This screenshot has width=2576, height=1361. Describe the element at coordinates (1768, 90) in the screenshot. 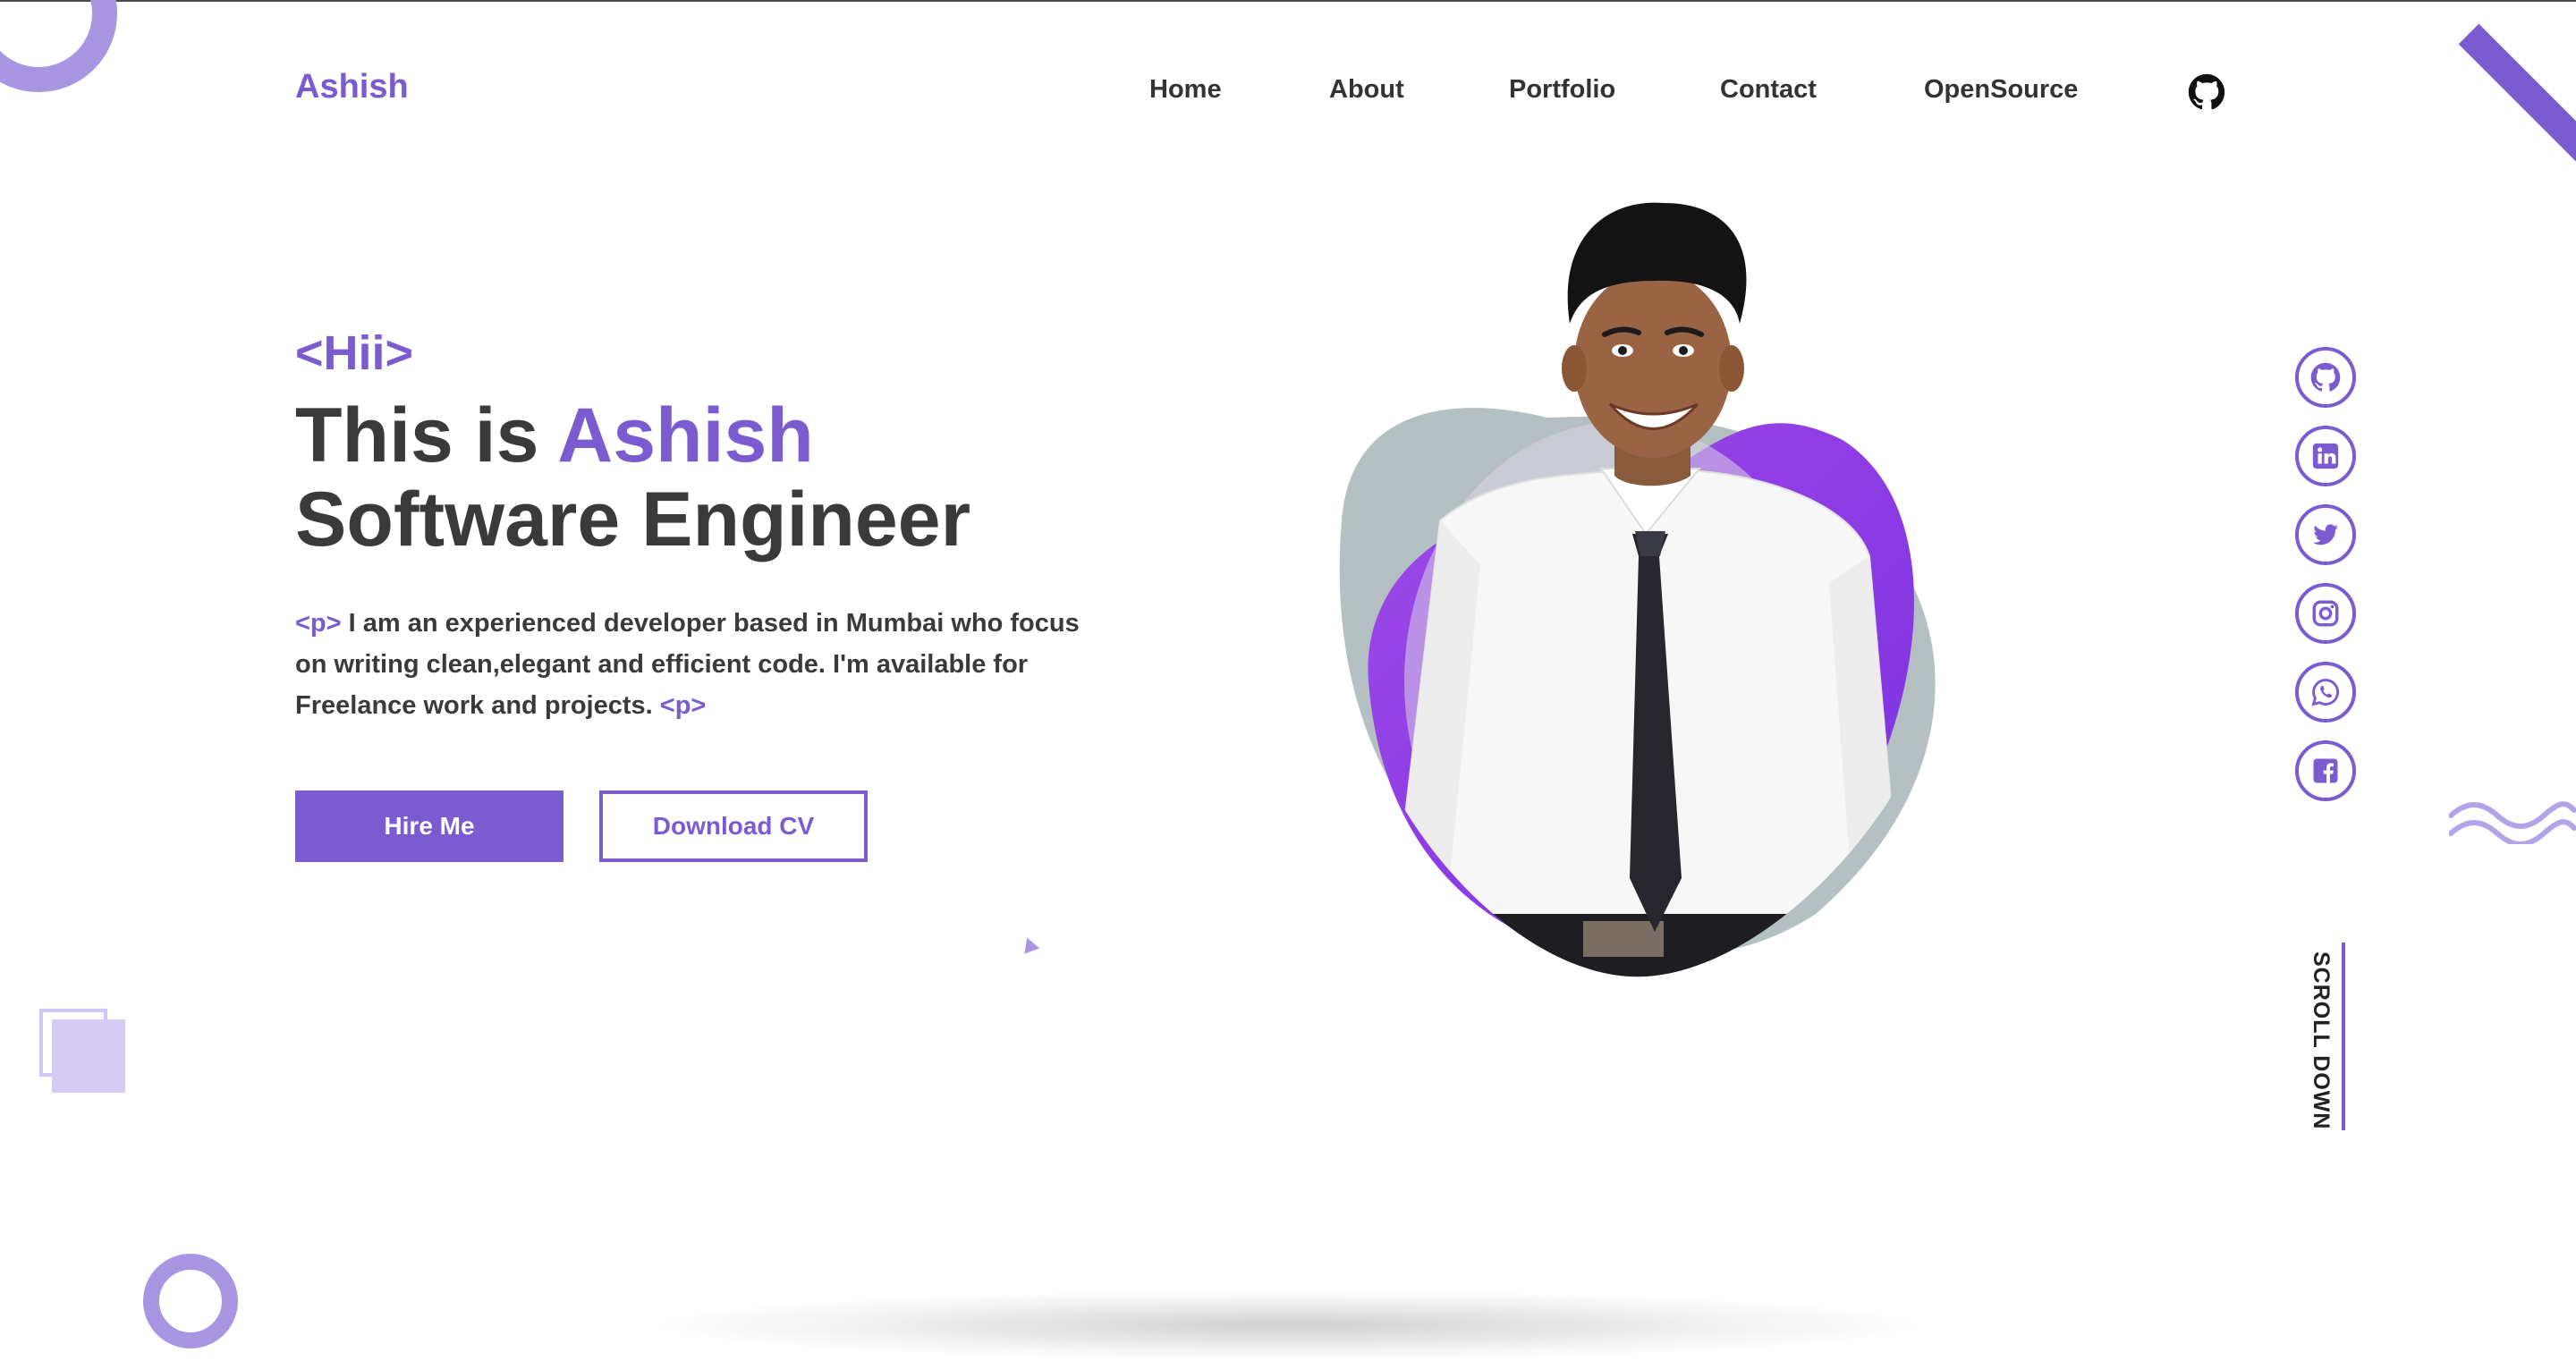

I see `nav-contact: Contact` at that location.